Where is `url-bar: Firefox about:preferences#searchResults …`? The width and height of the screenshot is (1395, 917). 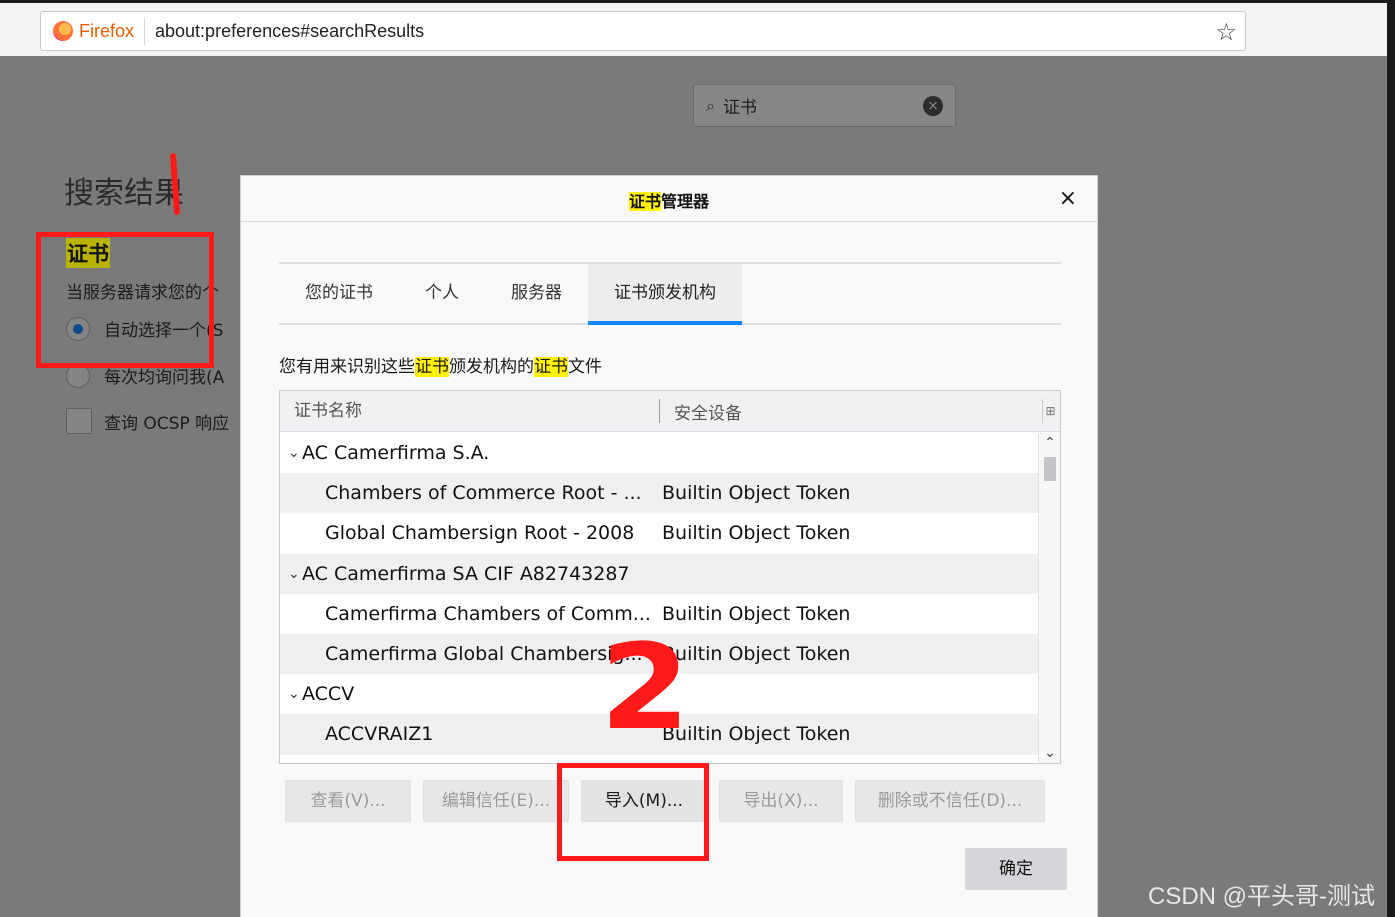
url-bar: Firefox about:preferences#searchResults … is located at coordinates (643, 31).